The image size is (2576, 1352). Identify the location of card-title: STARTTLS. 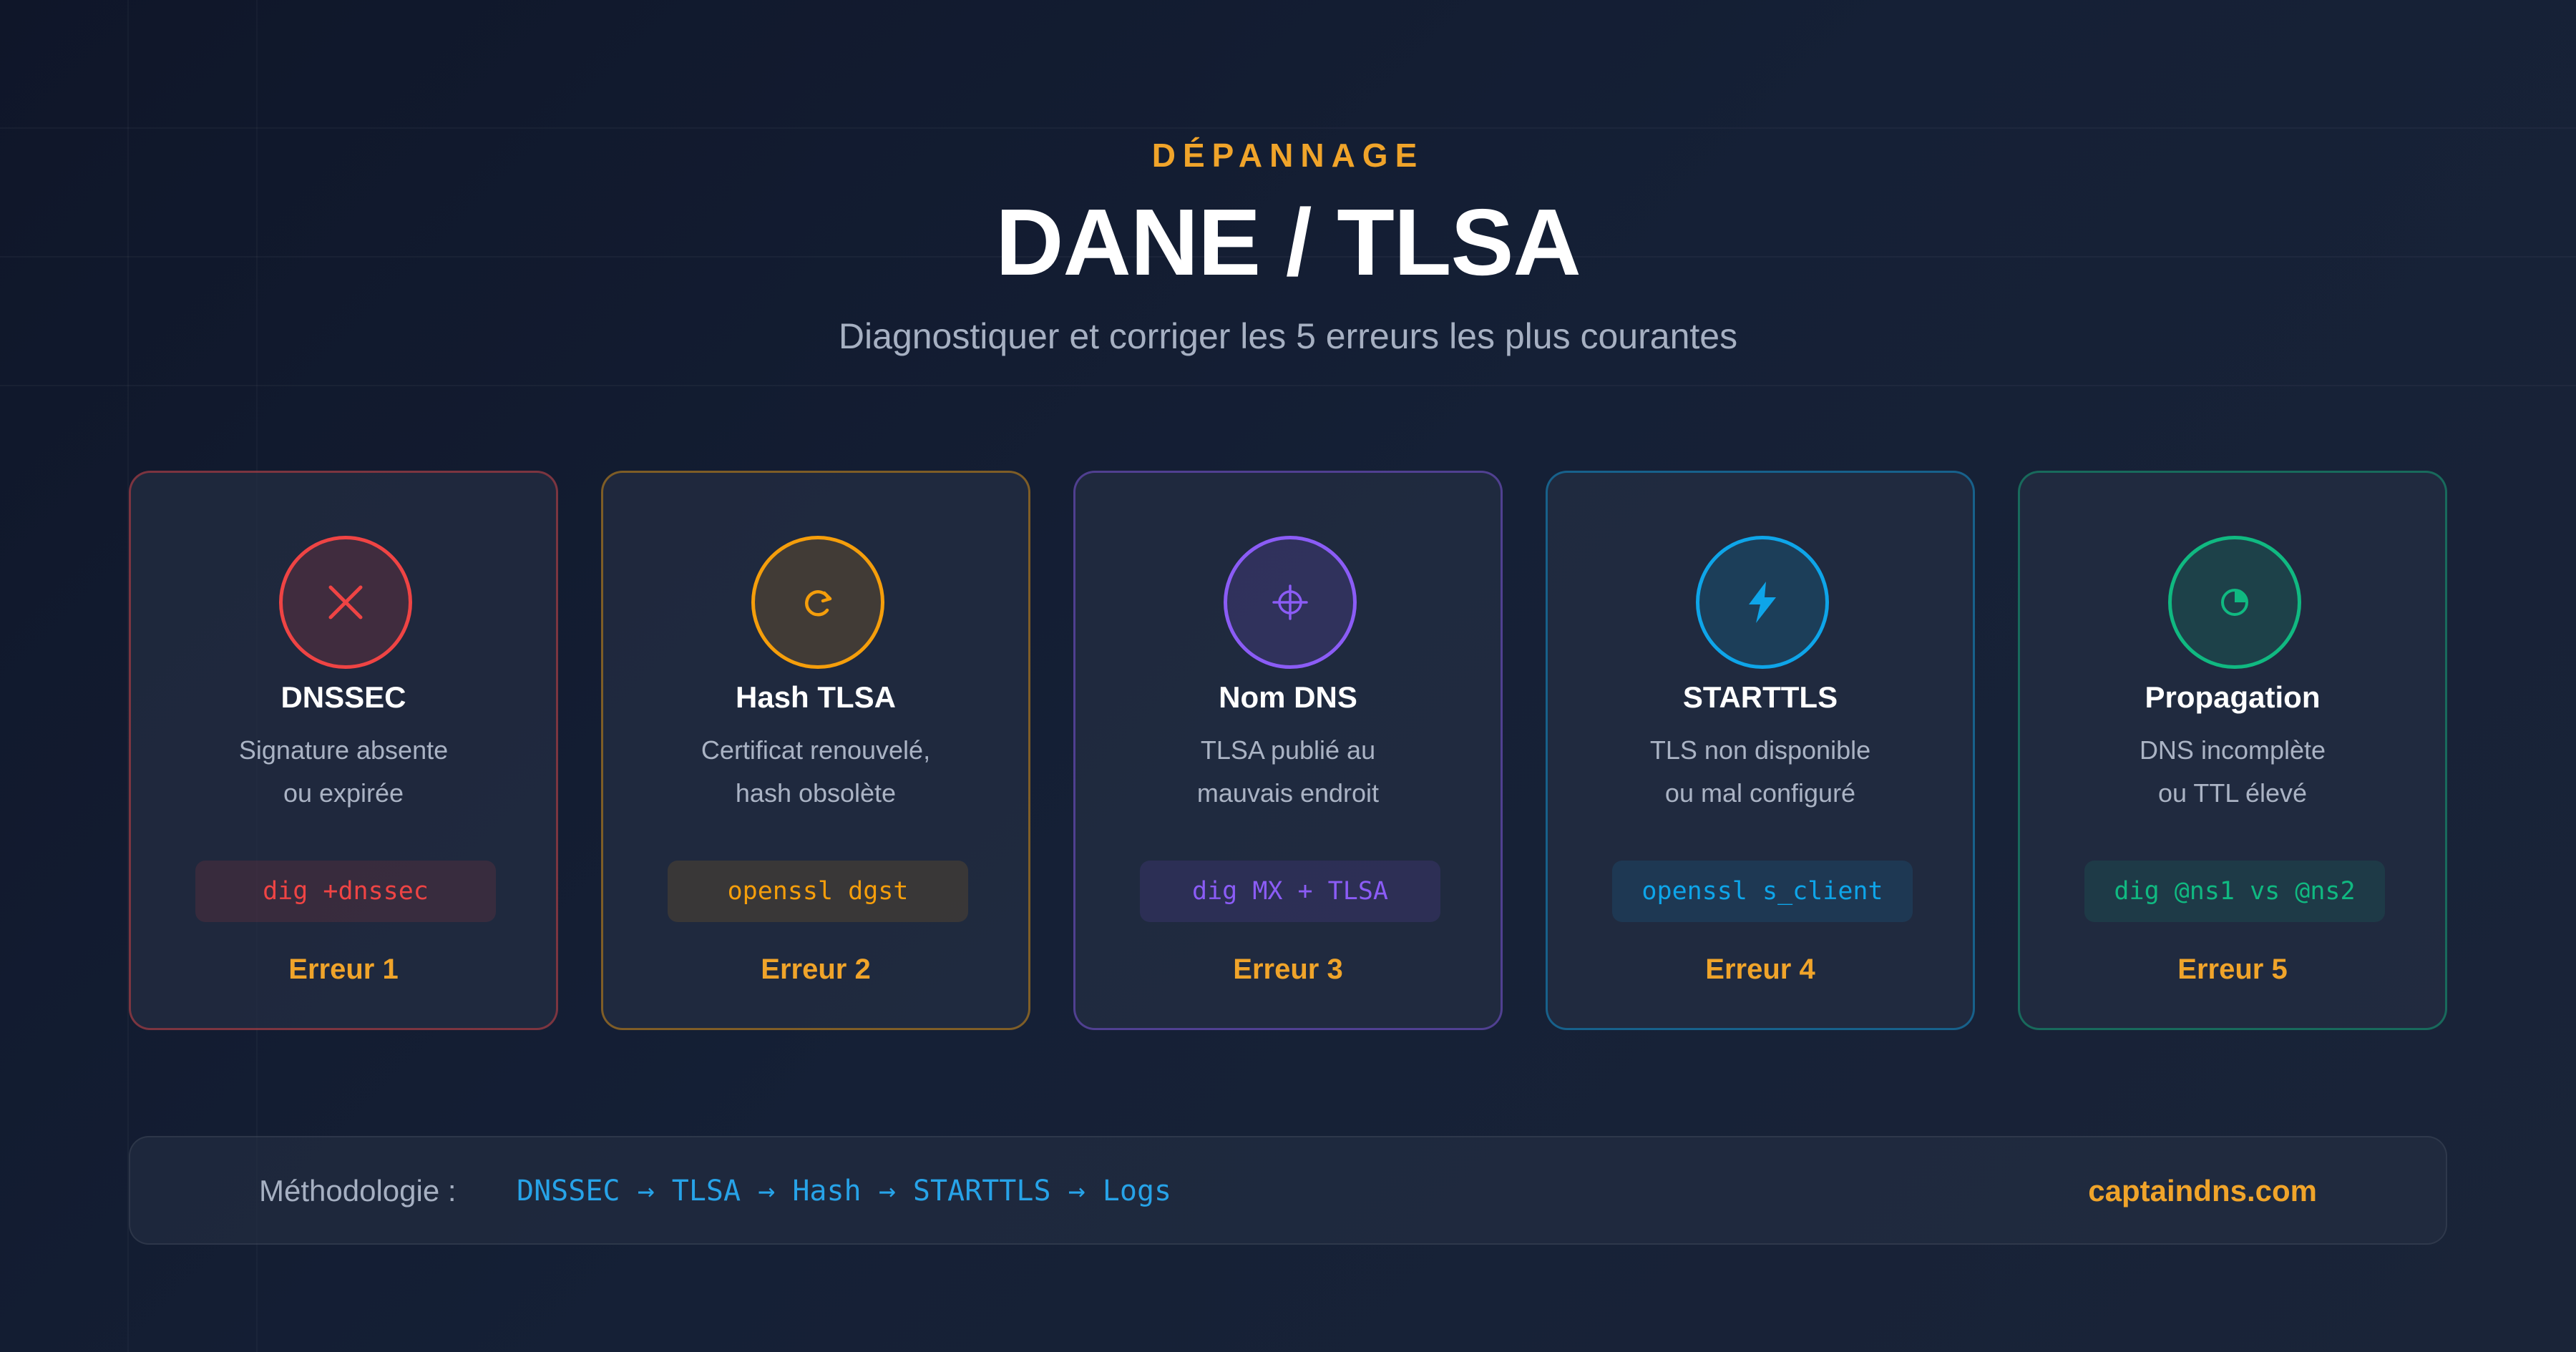
(1760, 697).